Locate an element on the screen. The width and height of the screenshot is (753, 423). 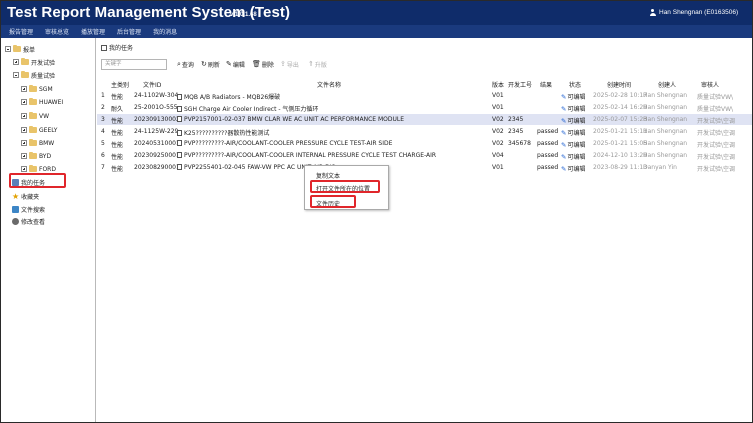
edit-button: ✎ 编辑 is located at coordinates (235, 65).